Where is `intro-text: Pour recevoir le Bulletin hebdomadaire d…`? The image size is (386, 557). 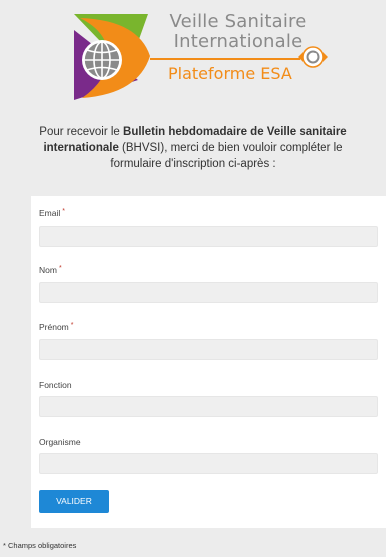
intro-text: Pour recevoir le Bulletin hebdomadaire d… is located at coordinates (193, 148).